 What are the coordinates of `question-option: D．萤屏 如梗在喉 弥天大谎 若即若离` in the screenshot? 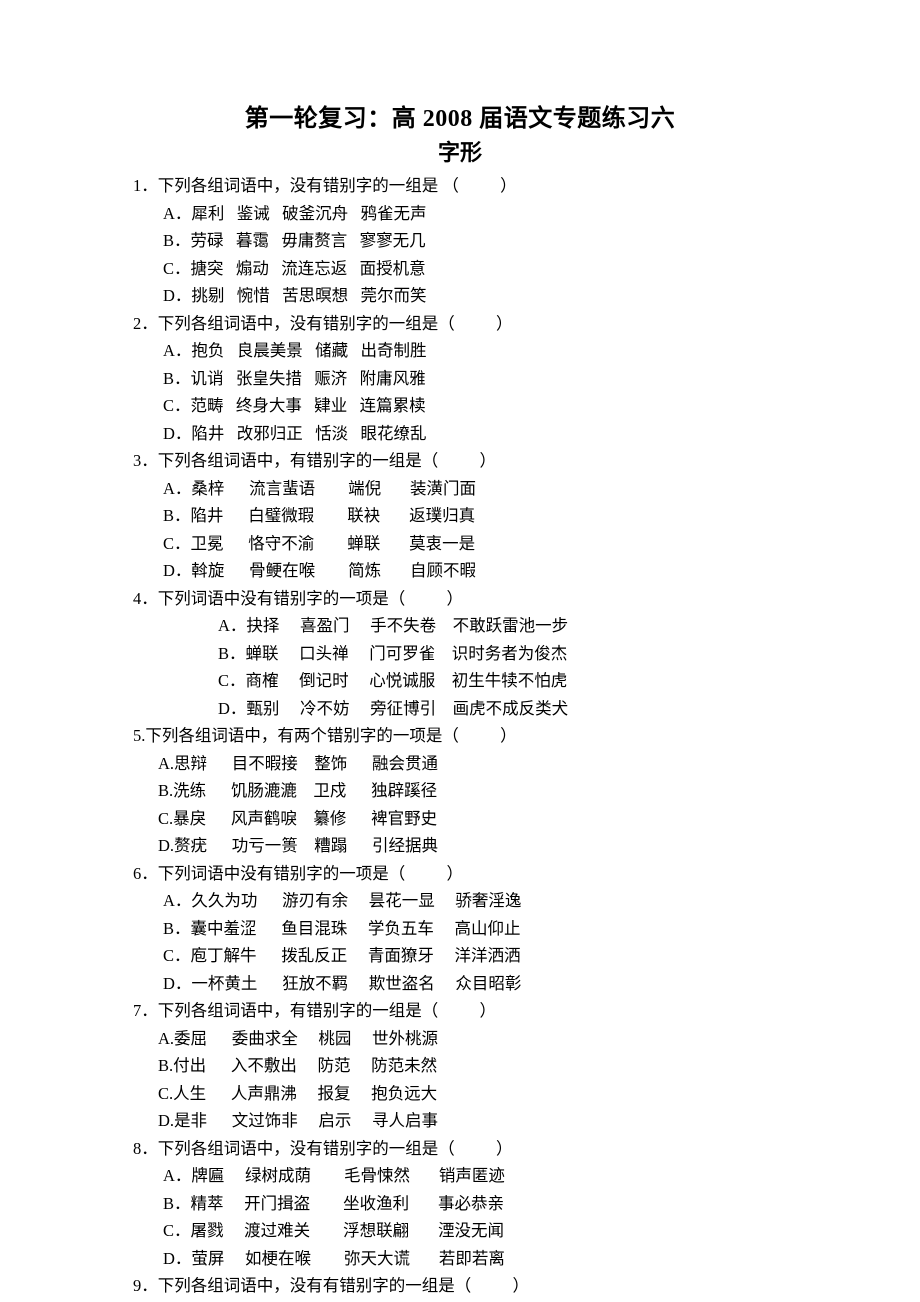 It's located at (460, 1259).